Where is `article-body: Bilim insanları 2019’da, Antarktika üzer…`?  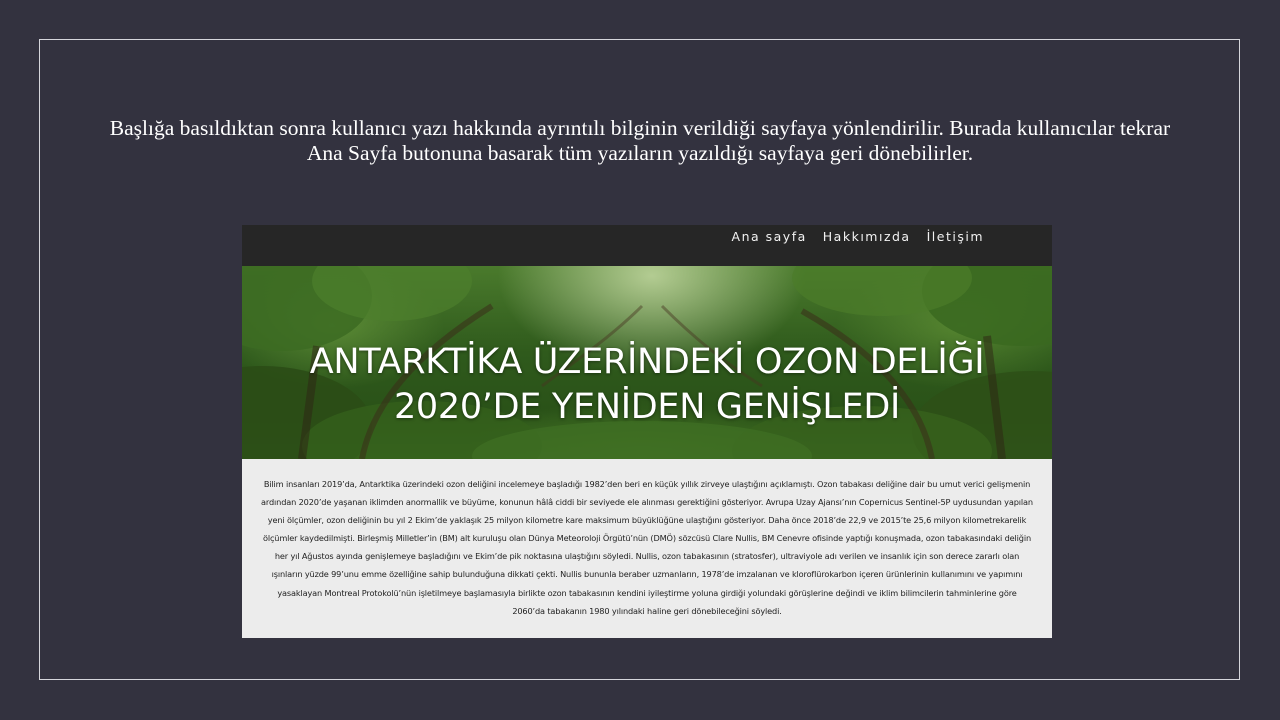
article-body: Bilim insanları 2019’da, Antarktika üzer… is located at coordinates (647, 547).